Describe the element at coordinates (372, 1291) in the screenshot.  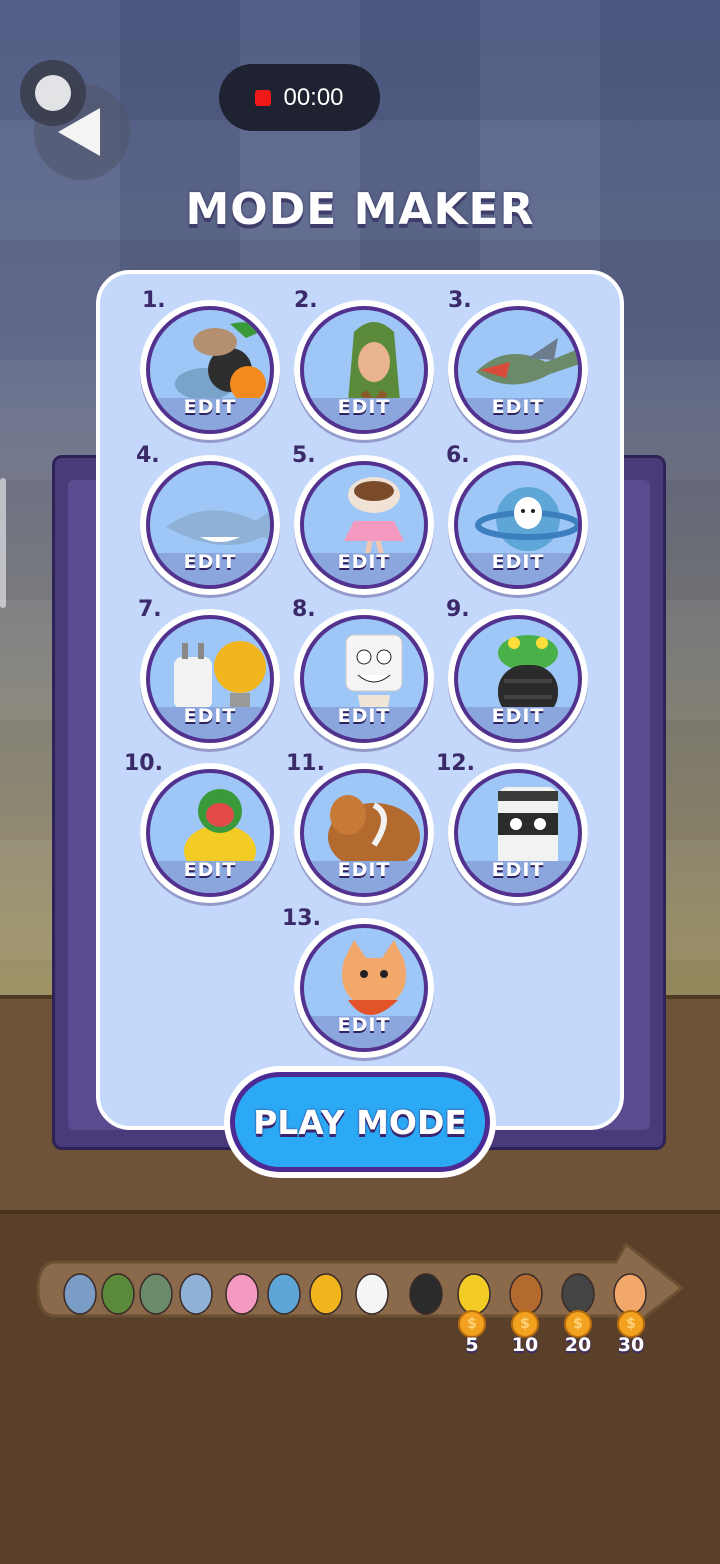
I see `sugar-cube-mini-icon` at that location.